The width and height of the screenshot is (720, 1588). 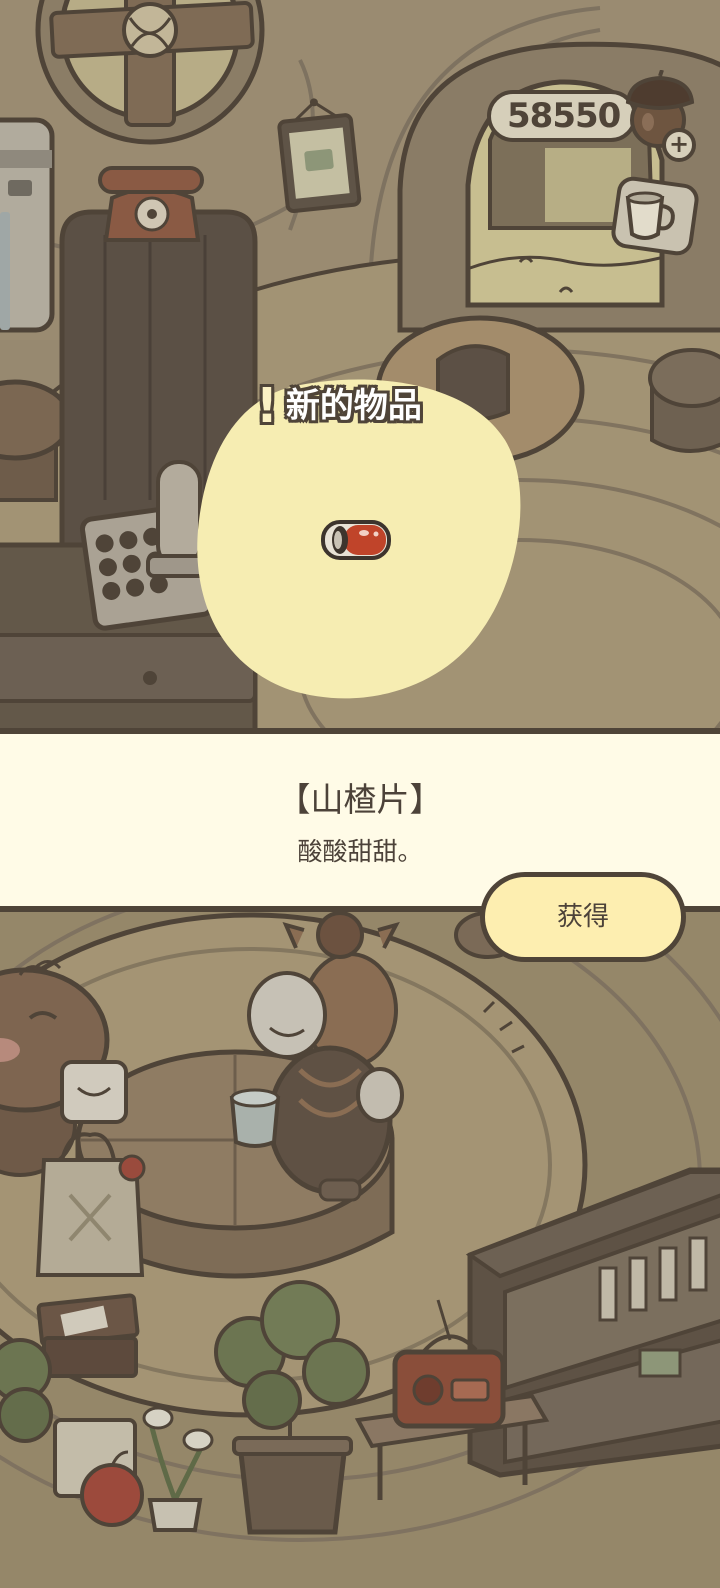 What do you see at coordinates (88, 1335) in the screenshot?
I see `book-stack` at bounding box center [88, 1335].